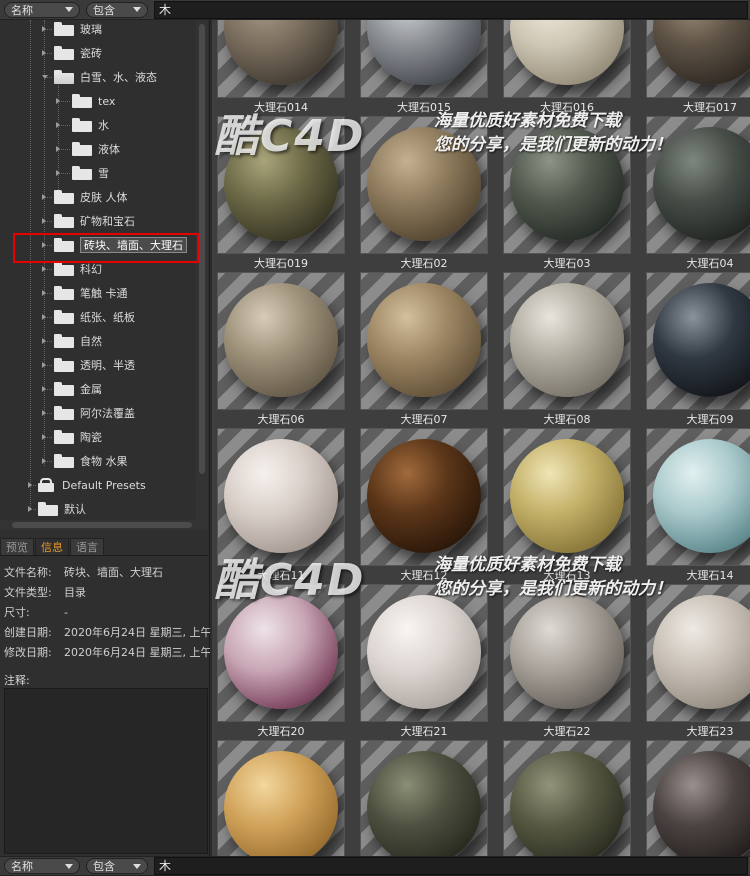  I want to click on filter-bar-bottom: 名称 包含 木, so click(375, 866).